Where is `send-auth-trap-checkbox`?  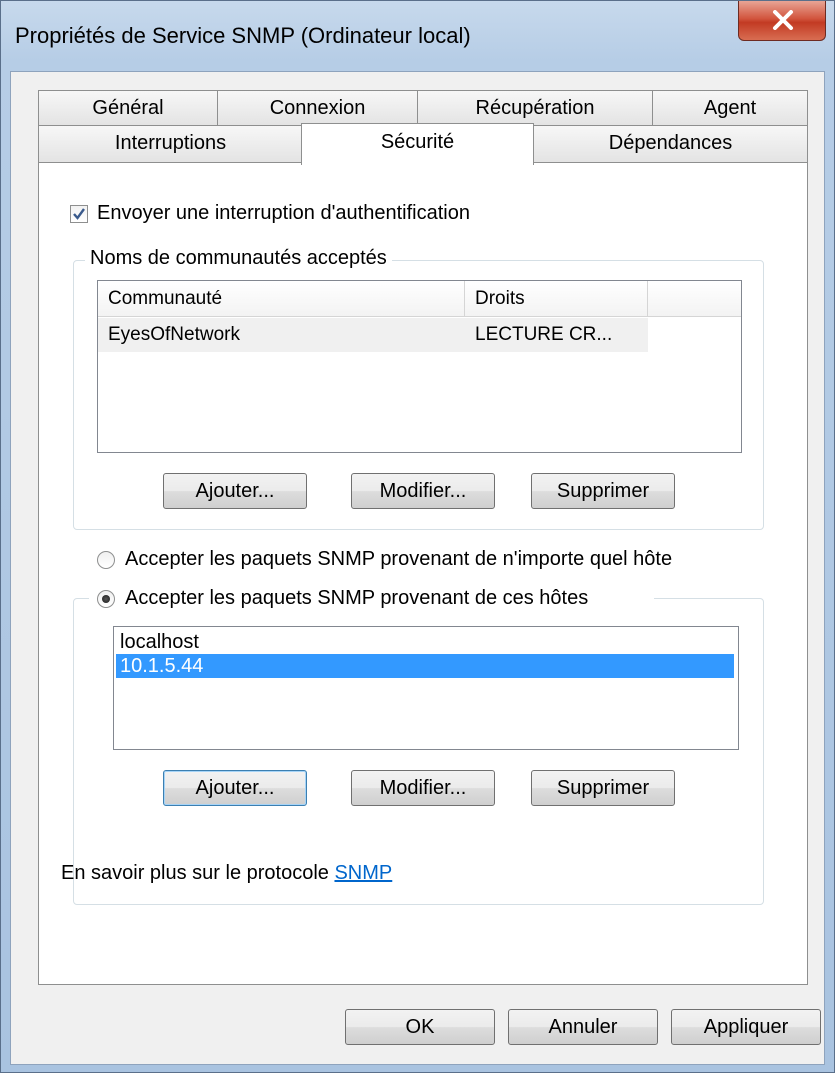 send-auth-trap-checkbox is located at coordinates (79, 214).